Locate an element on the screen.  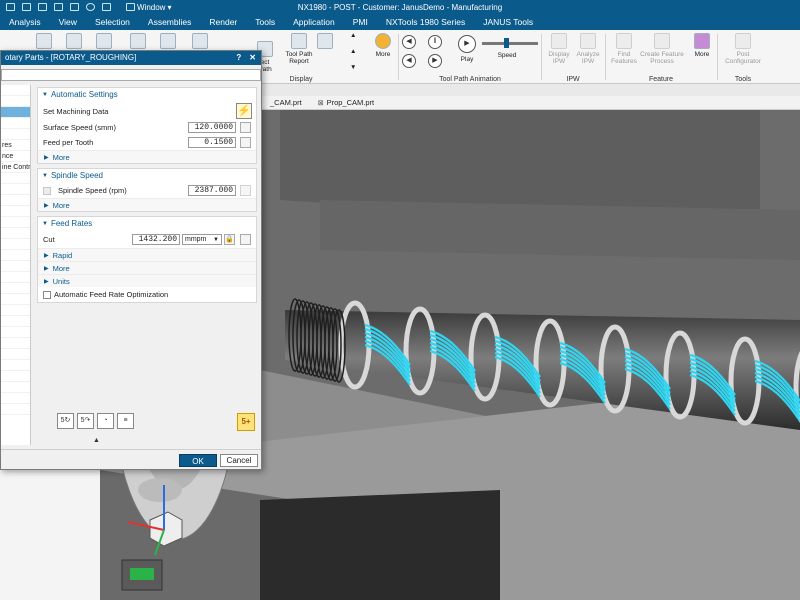
step-back-icon: ◀ is located at coordinates (409, 42).